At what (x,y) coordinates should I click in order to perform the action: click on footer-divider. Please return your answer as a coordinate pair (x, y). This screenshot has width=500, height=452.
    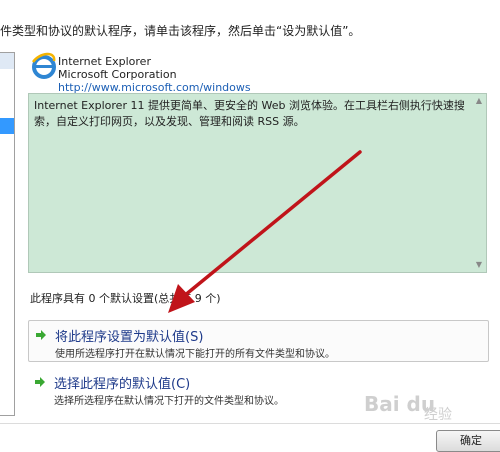
    Looking at the image, I should click on (250, 423).